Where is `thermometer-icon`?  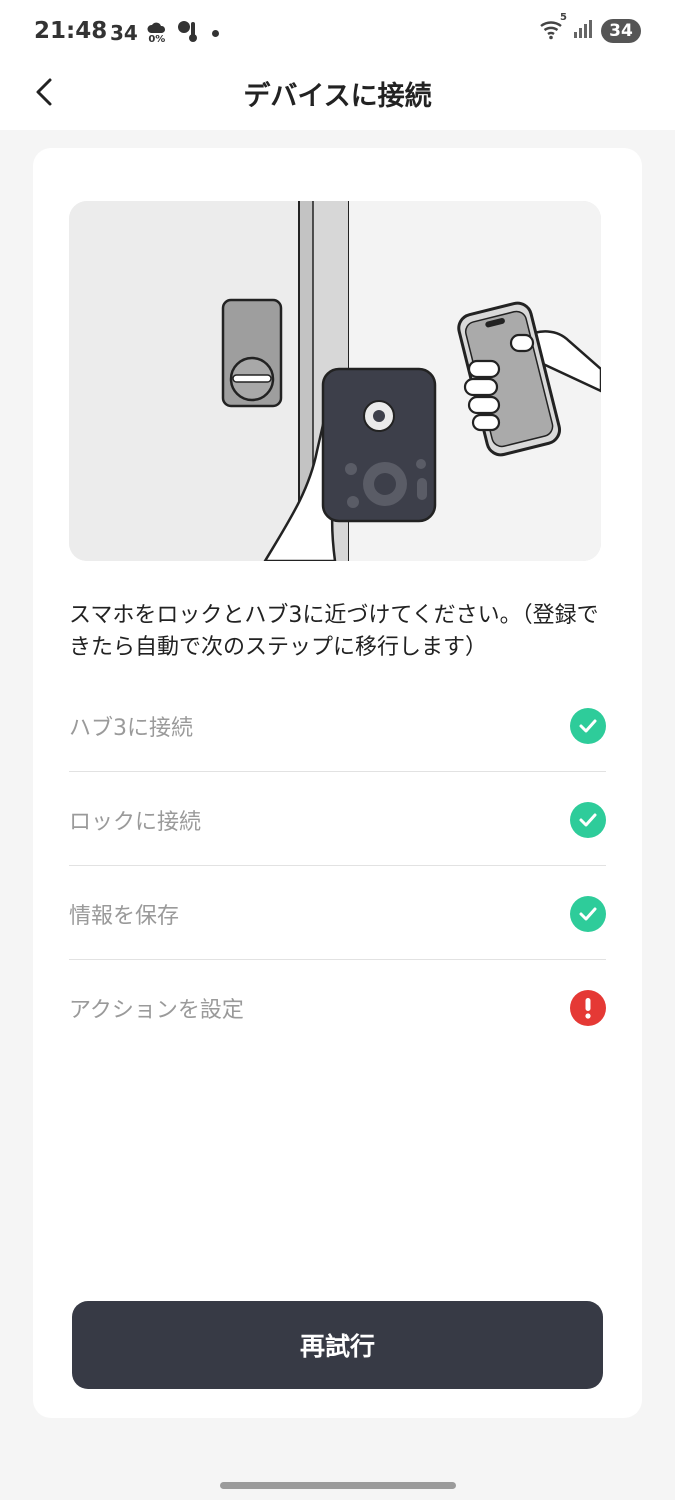 thermometer-icon is located at coordinates (188, 33).